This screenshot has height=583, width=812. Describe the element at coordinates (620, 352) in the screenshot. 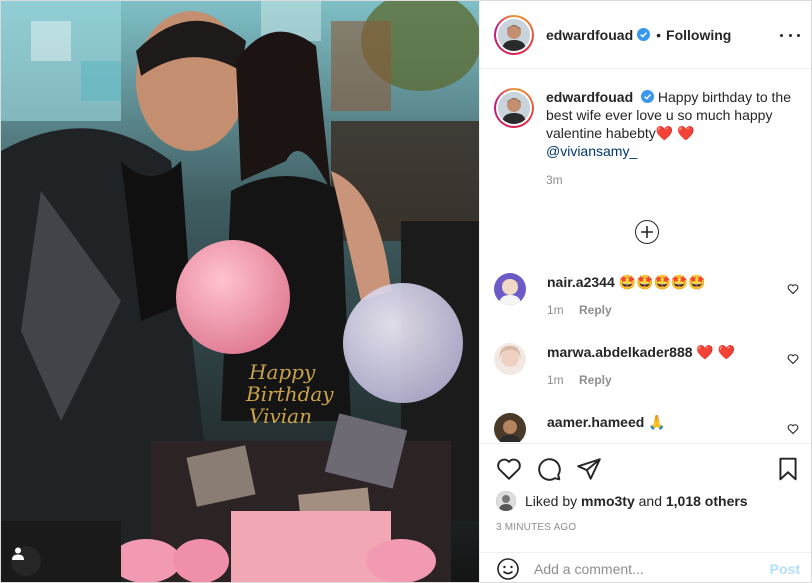

I see `commenter-username: marwa.abdelkader888` at that location.